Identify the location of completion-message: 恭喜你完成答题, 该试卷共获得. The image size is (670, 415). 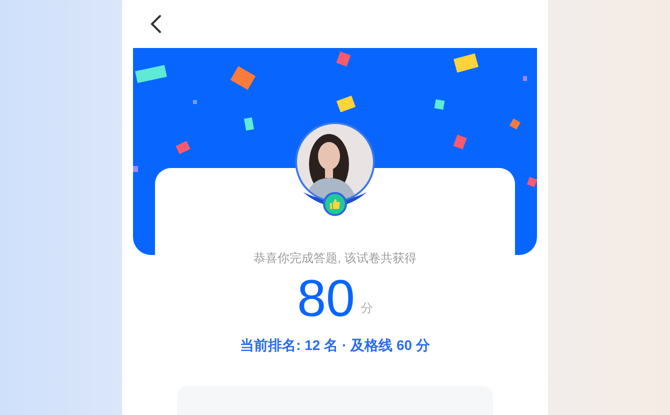
(335, 258).